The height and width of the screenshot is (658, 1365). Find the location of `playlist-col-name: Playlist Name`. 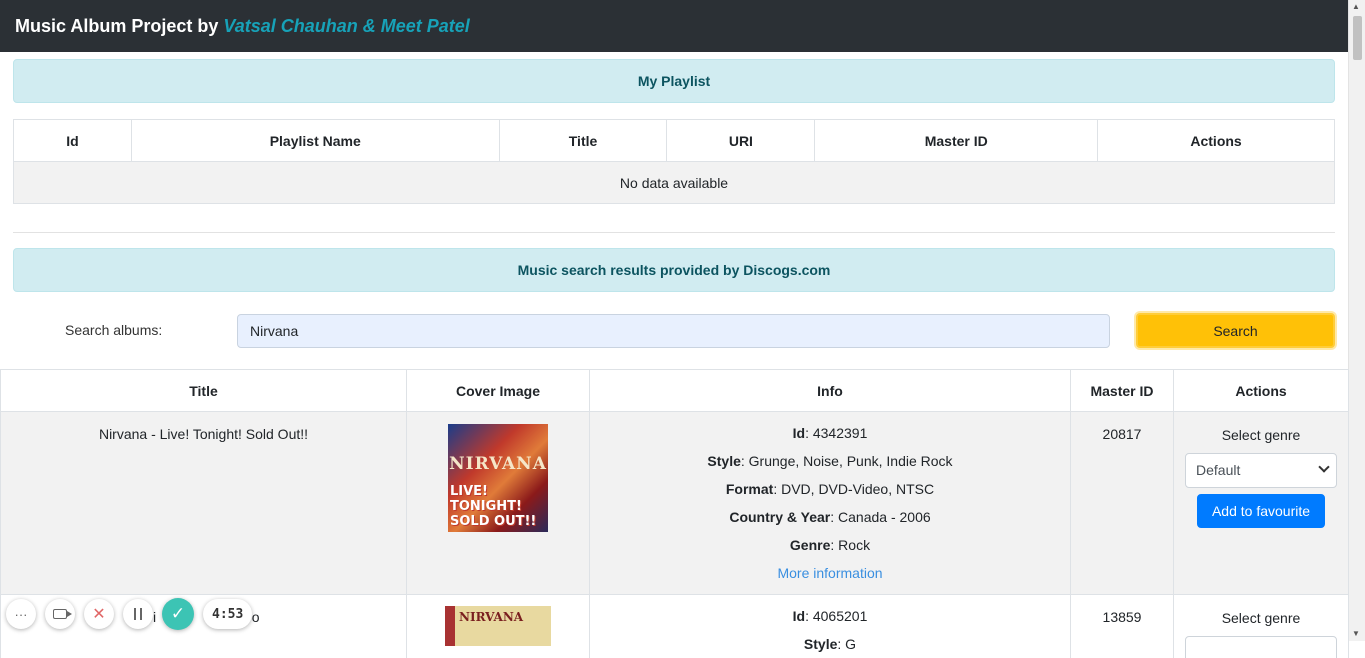

playlist-col-name: Playlist Name is located at coordinates (315, 140).